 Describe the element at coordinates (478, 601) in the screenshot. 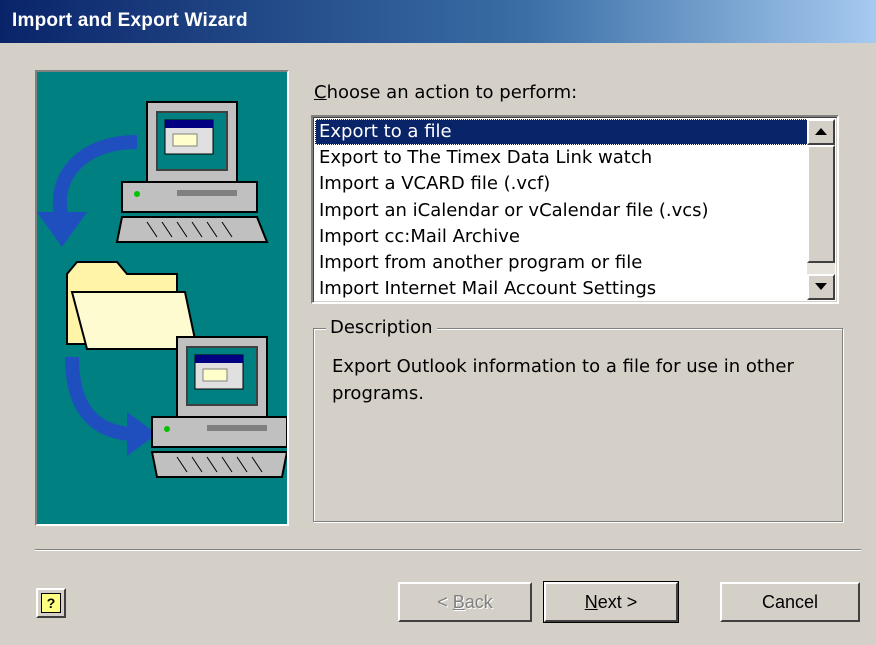

I see `back-label-rest: ack` at that location.